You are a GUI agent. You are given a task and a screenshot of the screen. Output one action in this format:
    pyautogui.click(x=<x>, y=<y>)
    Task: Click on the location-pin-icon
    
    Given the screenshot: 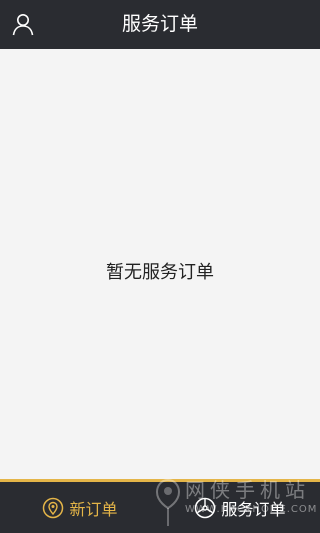 What is the action you would take?
    pyautogui.click(x=53, y=508)
    